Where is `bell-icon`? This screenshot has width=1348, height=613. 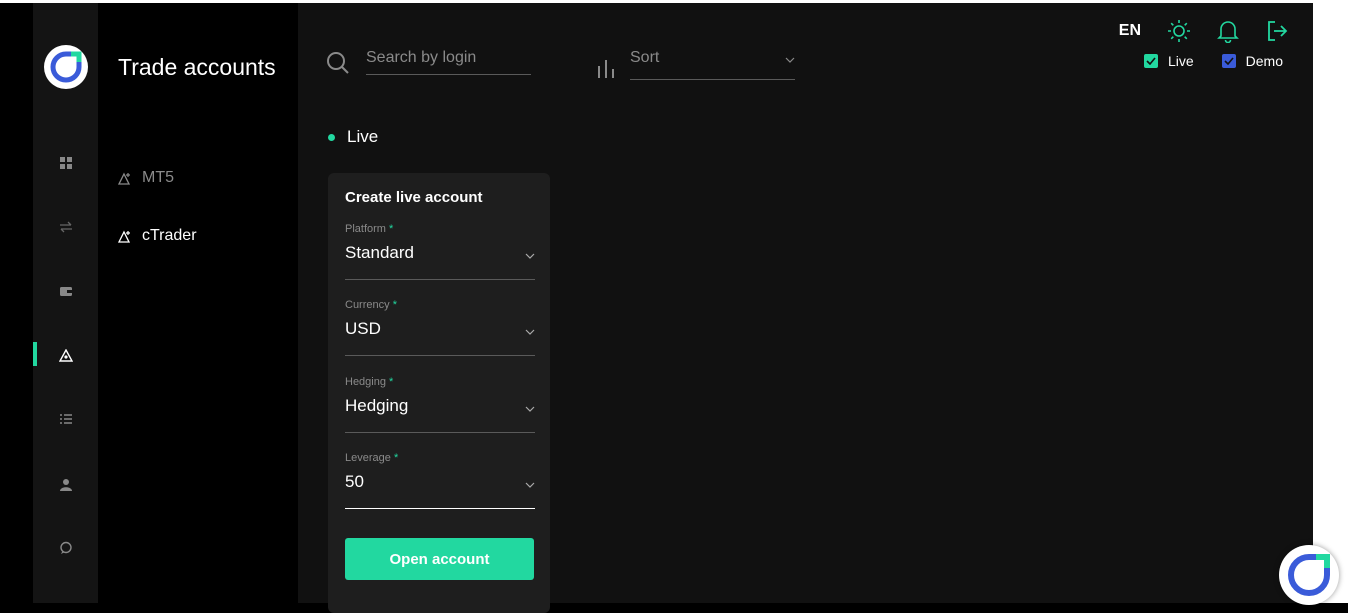 bell-icon is located at coordinates (1228, 31).